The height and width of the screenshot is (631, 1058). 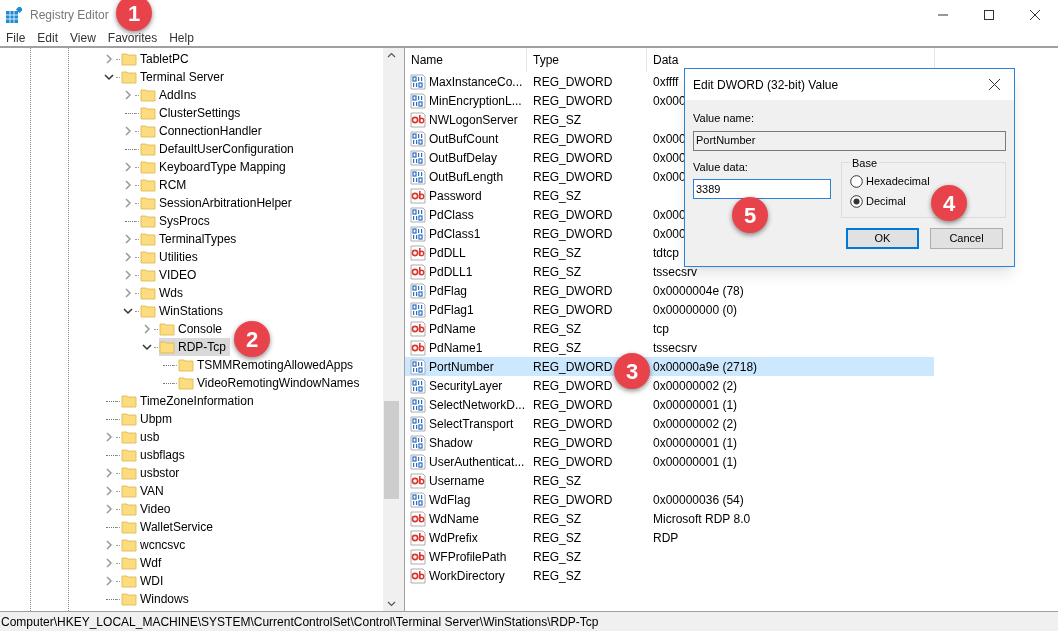 What do you see at coordinates (669, 328) in the screenshot?
I see `value-row: PdName REG_SZ tcp` at bounding box center [669, 328].